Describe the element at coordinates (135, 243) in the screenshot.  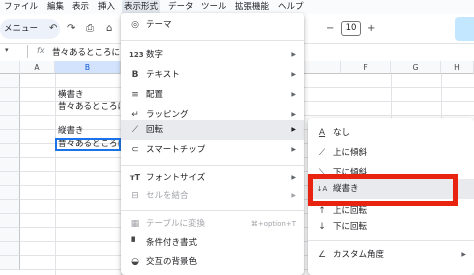
I see `conditional-format-icon: ▘` at that location.